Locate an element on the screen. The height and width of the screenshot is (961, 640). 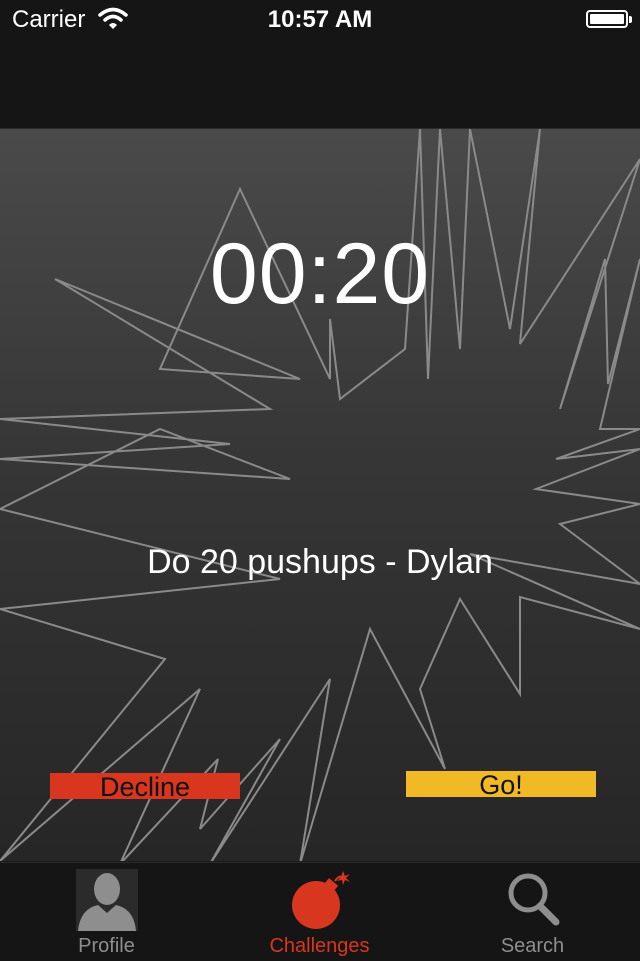
tab-challenges: Challenges is located at coordinates (319, 912).